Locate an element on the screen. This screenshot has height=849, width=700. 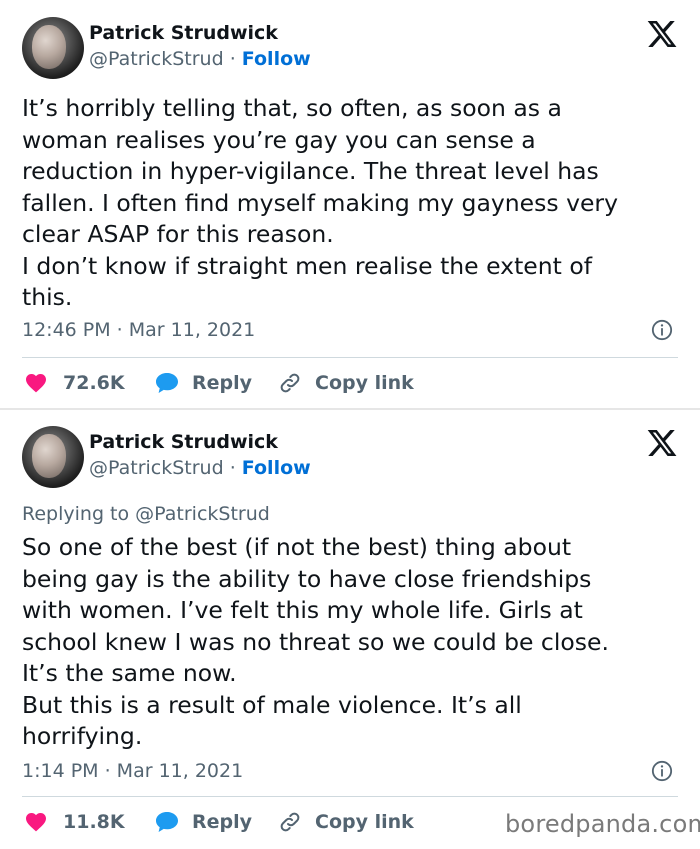
like-button: 72.6K is located at coordinates (74, 383).